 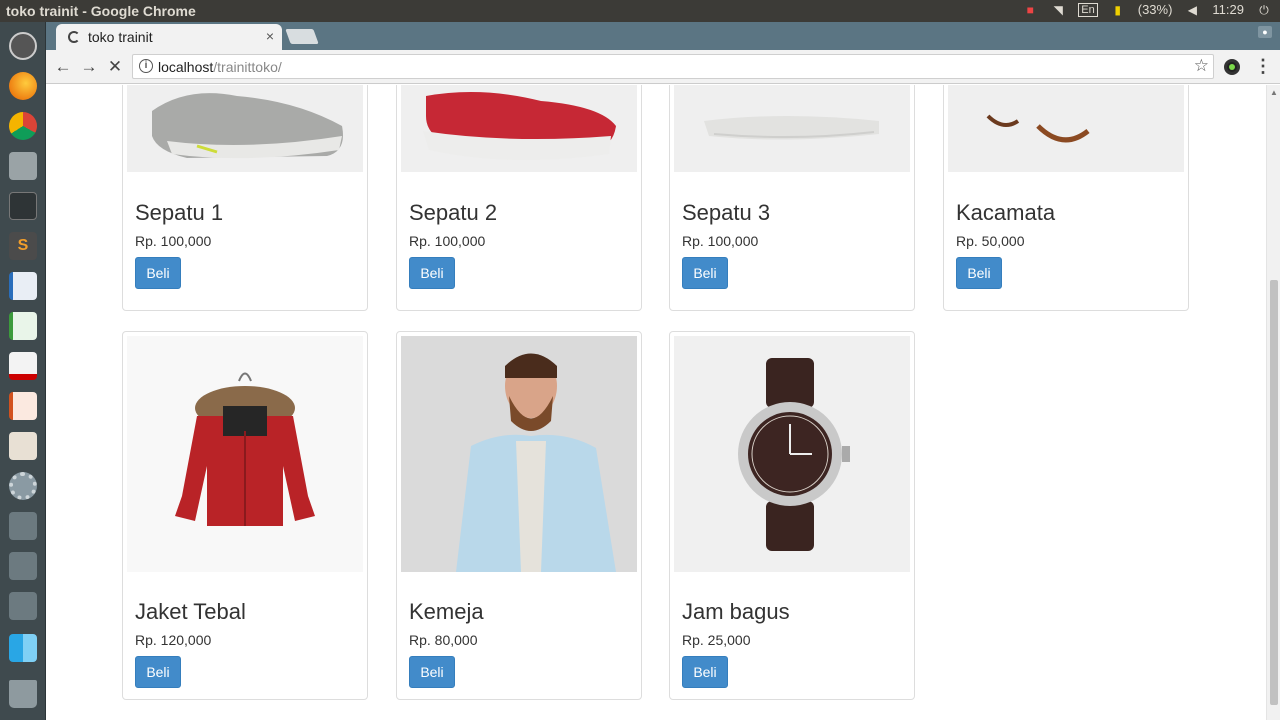 What do you see at coordinates (716, 640) in the screenshot?
I see `product-price: Rp. 25,000` at bounding box center [716, 640].